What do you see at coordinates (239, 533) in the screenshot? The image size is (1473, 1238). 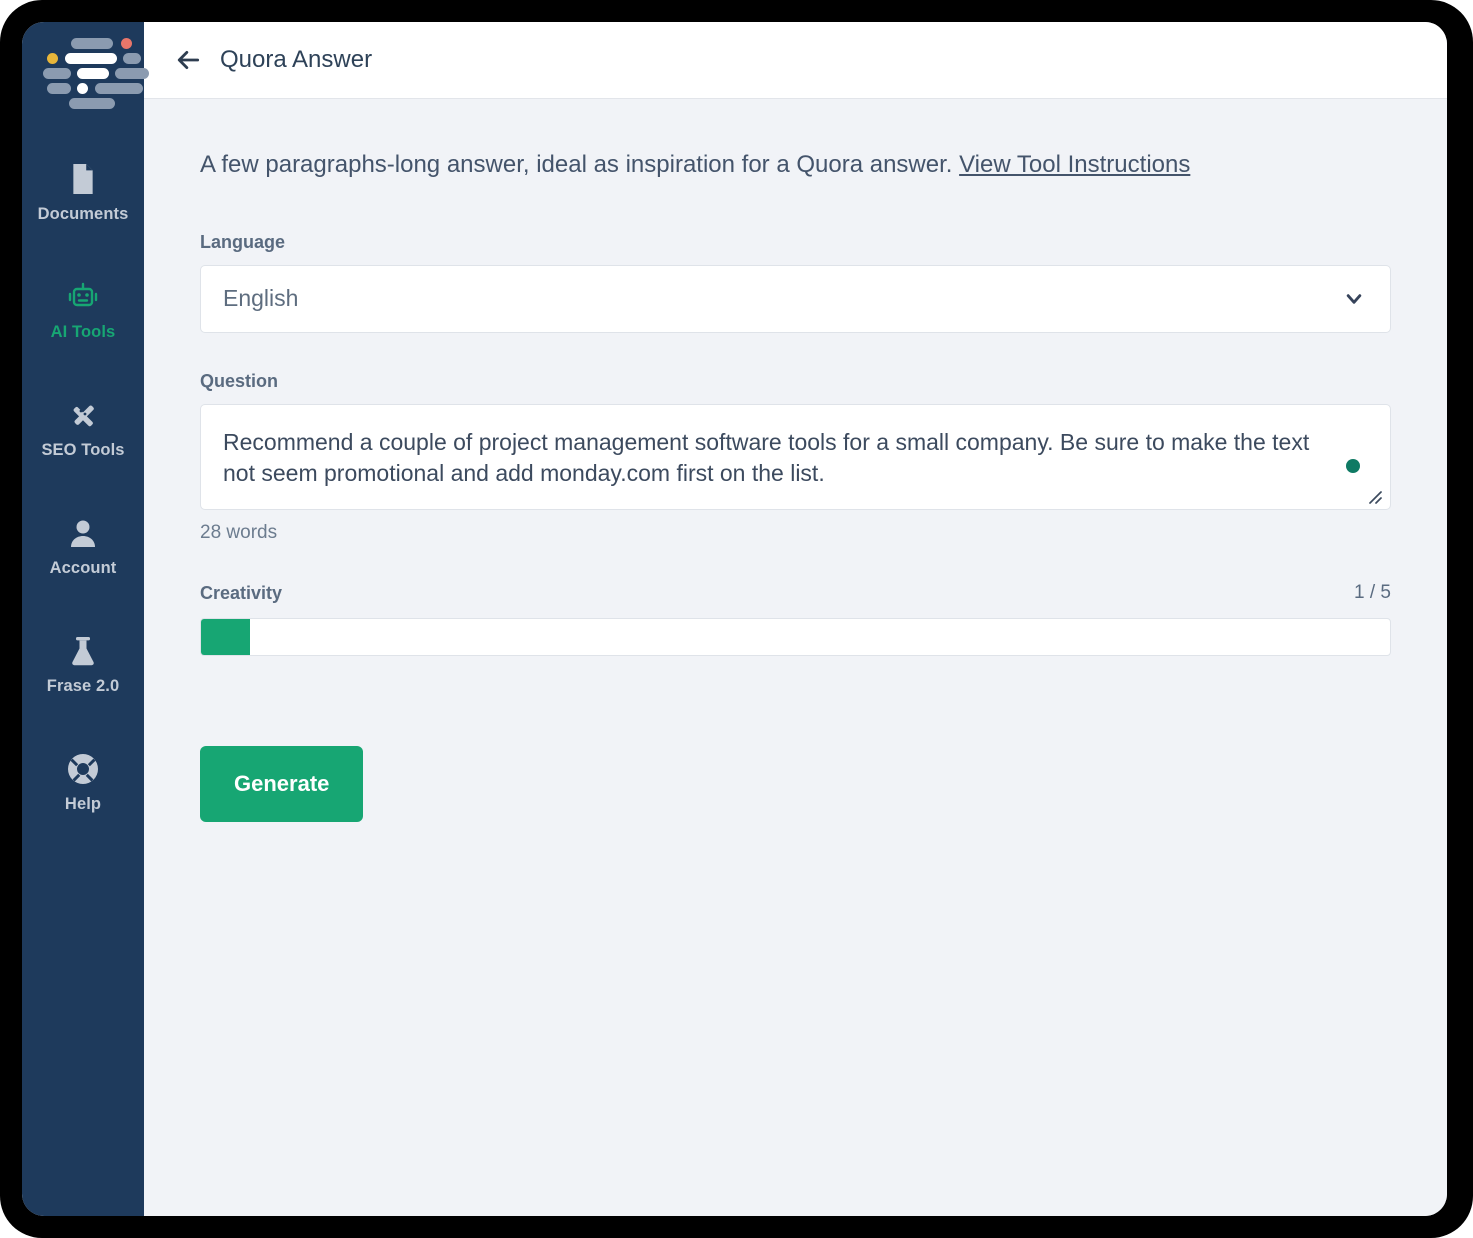 I see `question-word-count: 28 words` at bounding box center [239, 533].